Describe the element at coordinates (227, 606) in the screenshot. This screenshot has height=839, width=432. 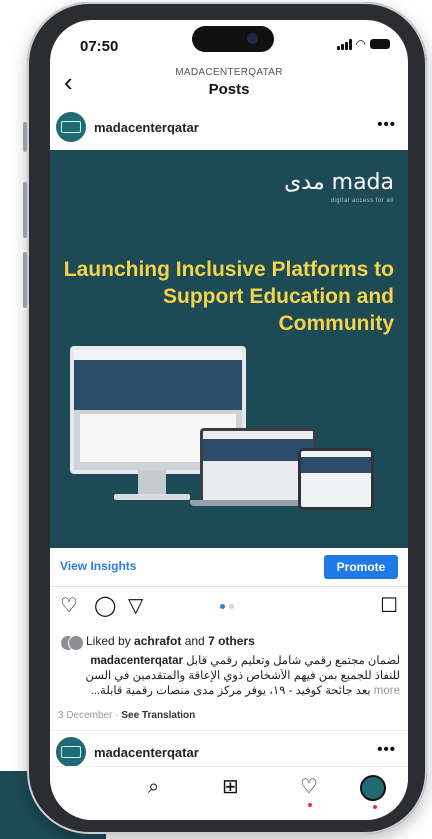
I see `carousel-indicator` at that location.